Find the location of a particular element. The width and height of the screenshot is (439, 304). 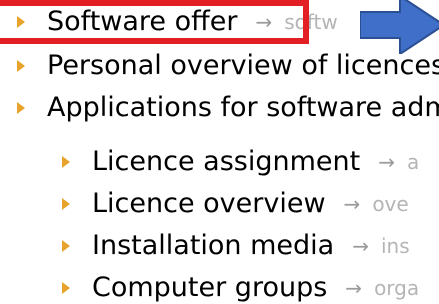

submenu-item-label: Licence overview is located at coordinates (209, 204).